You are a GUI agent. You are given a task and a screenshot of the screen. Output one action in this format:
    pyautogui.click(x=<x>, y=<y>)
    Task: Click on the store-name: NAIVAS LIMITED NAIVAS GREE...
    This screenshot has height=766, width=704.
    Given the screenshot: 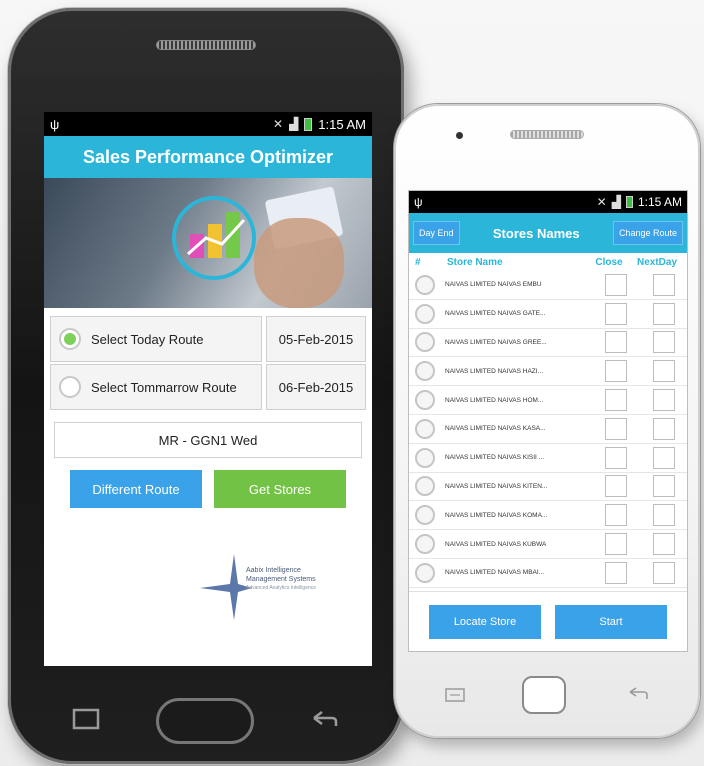 What is the action you would take?
    pyautogui.click(x=496, y=342)
    